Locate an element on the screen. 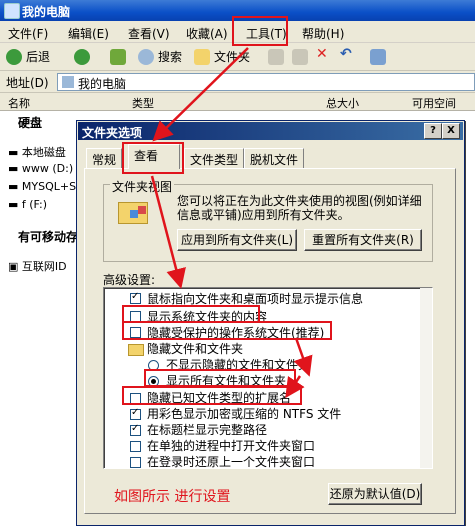  arrow-view-to-options is located at coordinates (168, 232).